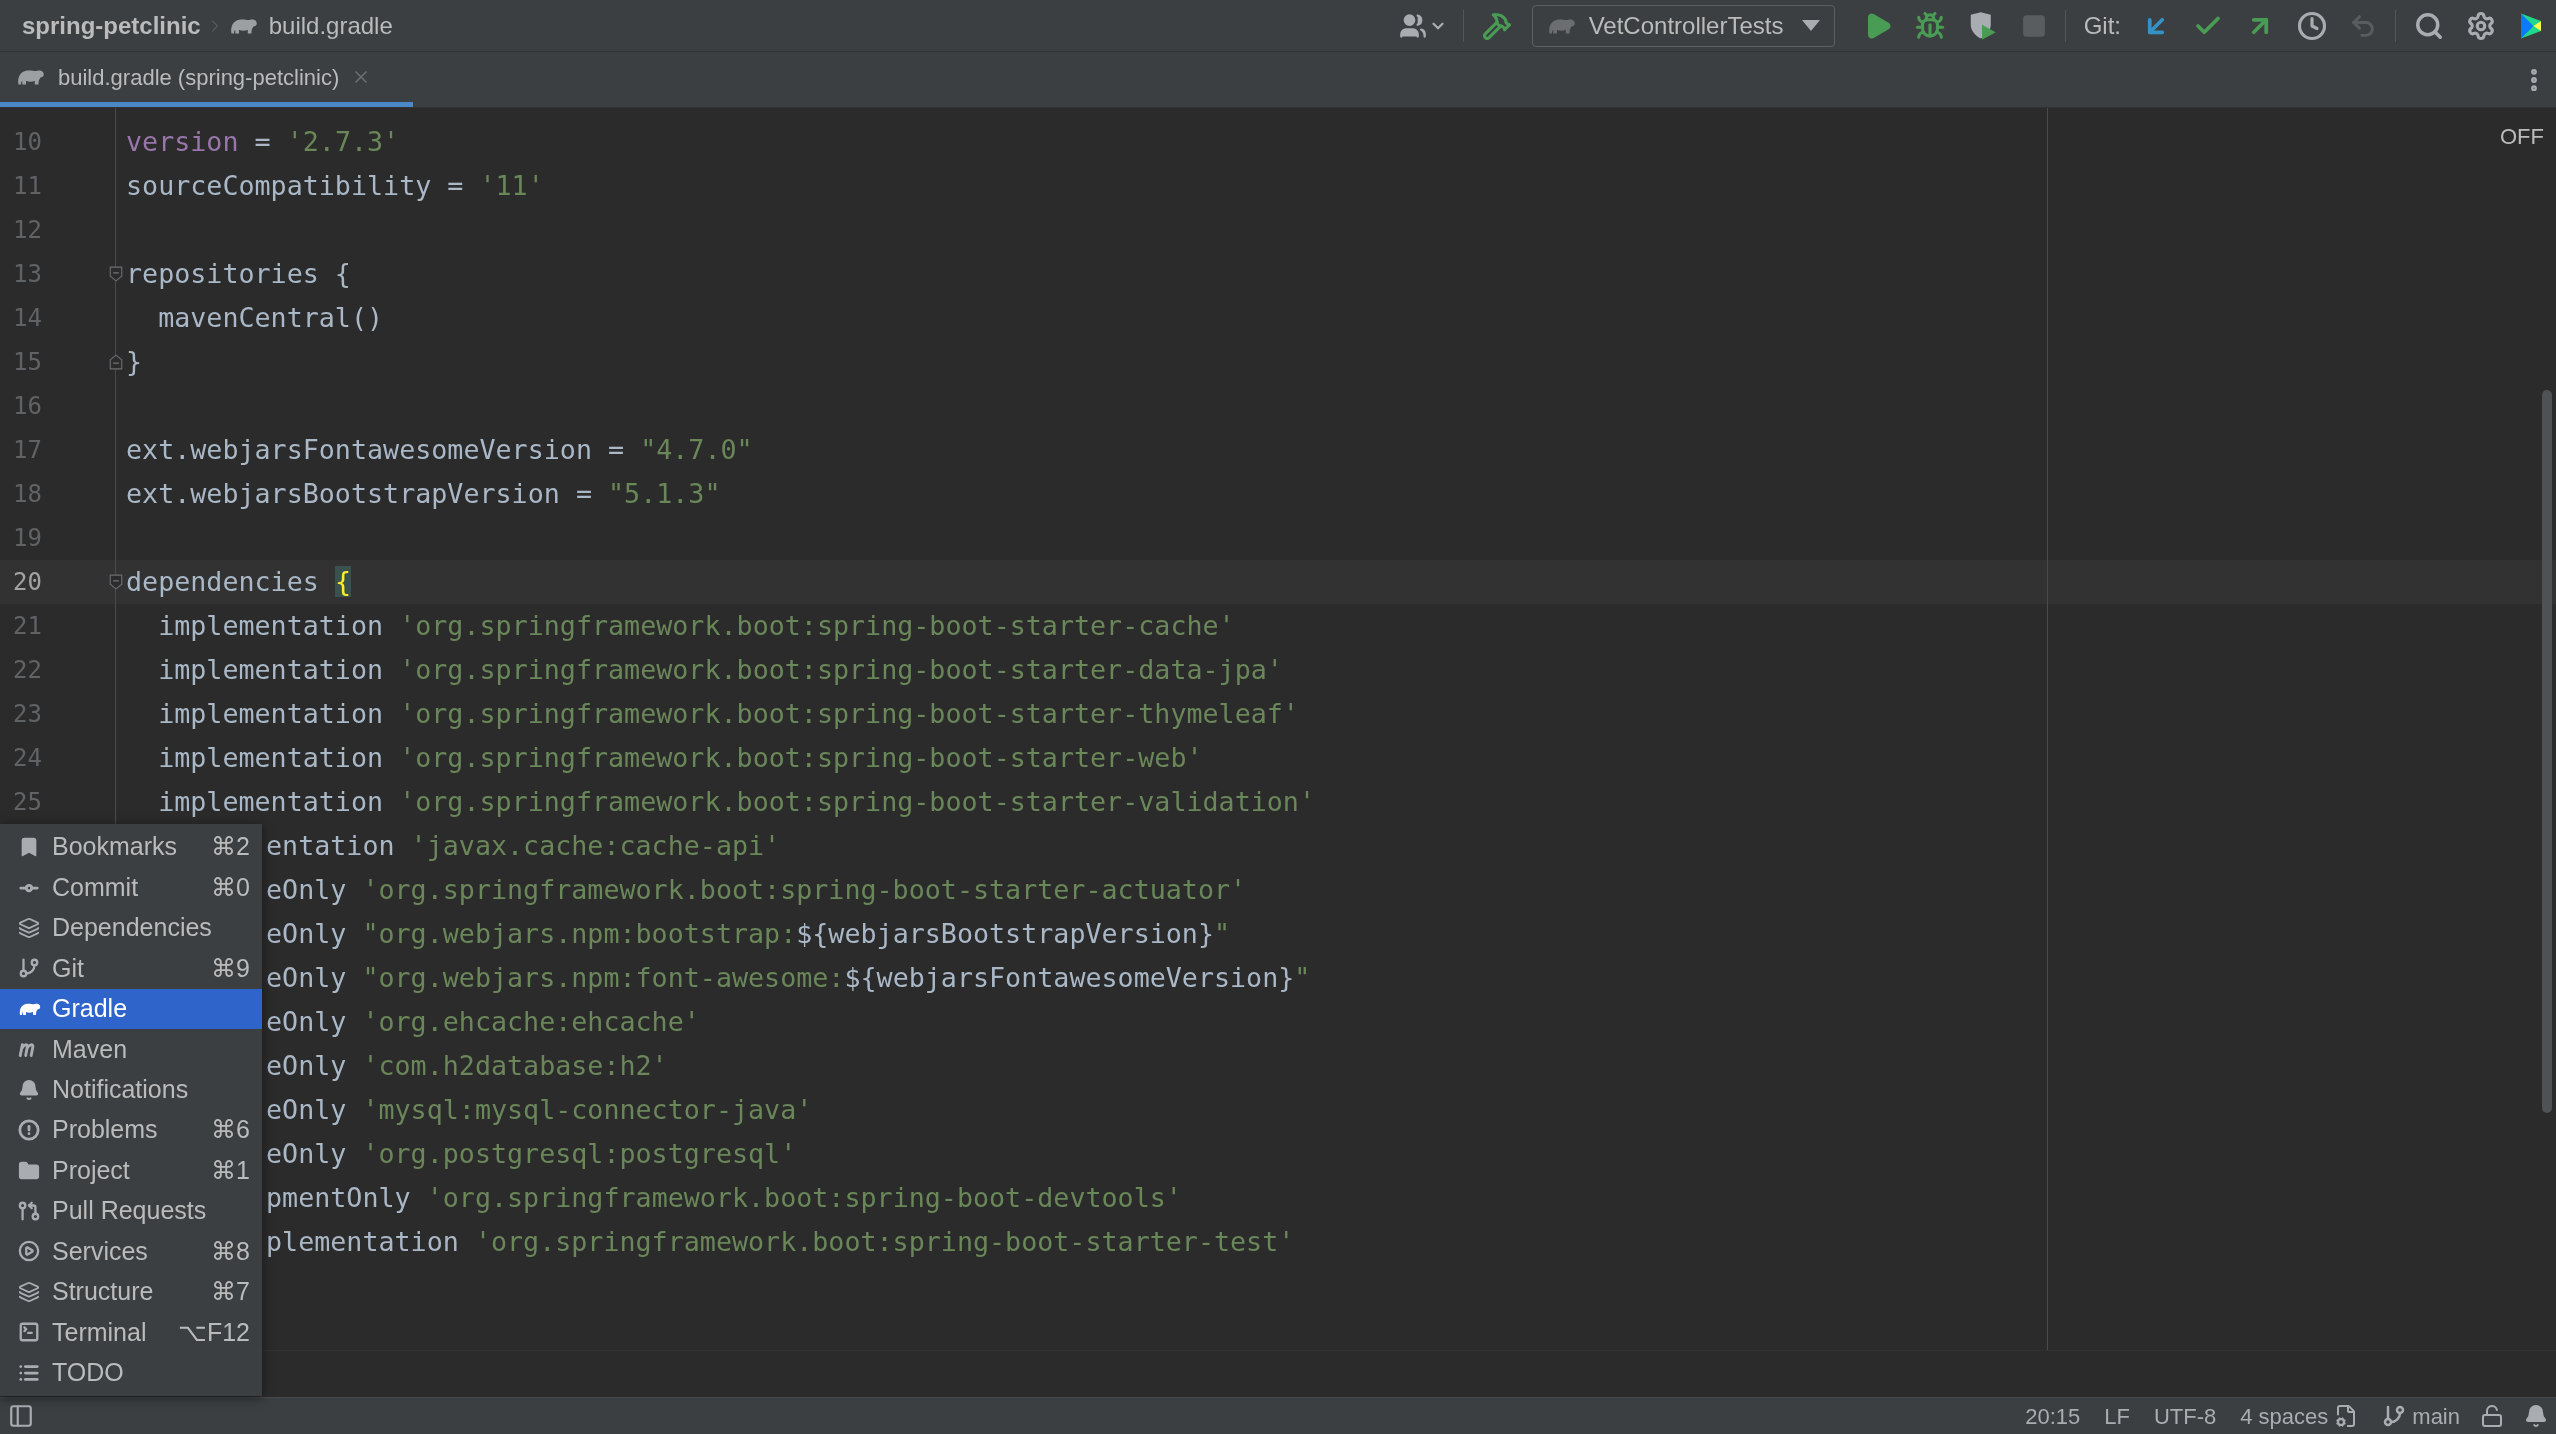  I want to click on line-number: 20, so click(27, 582).